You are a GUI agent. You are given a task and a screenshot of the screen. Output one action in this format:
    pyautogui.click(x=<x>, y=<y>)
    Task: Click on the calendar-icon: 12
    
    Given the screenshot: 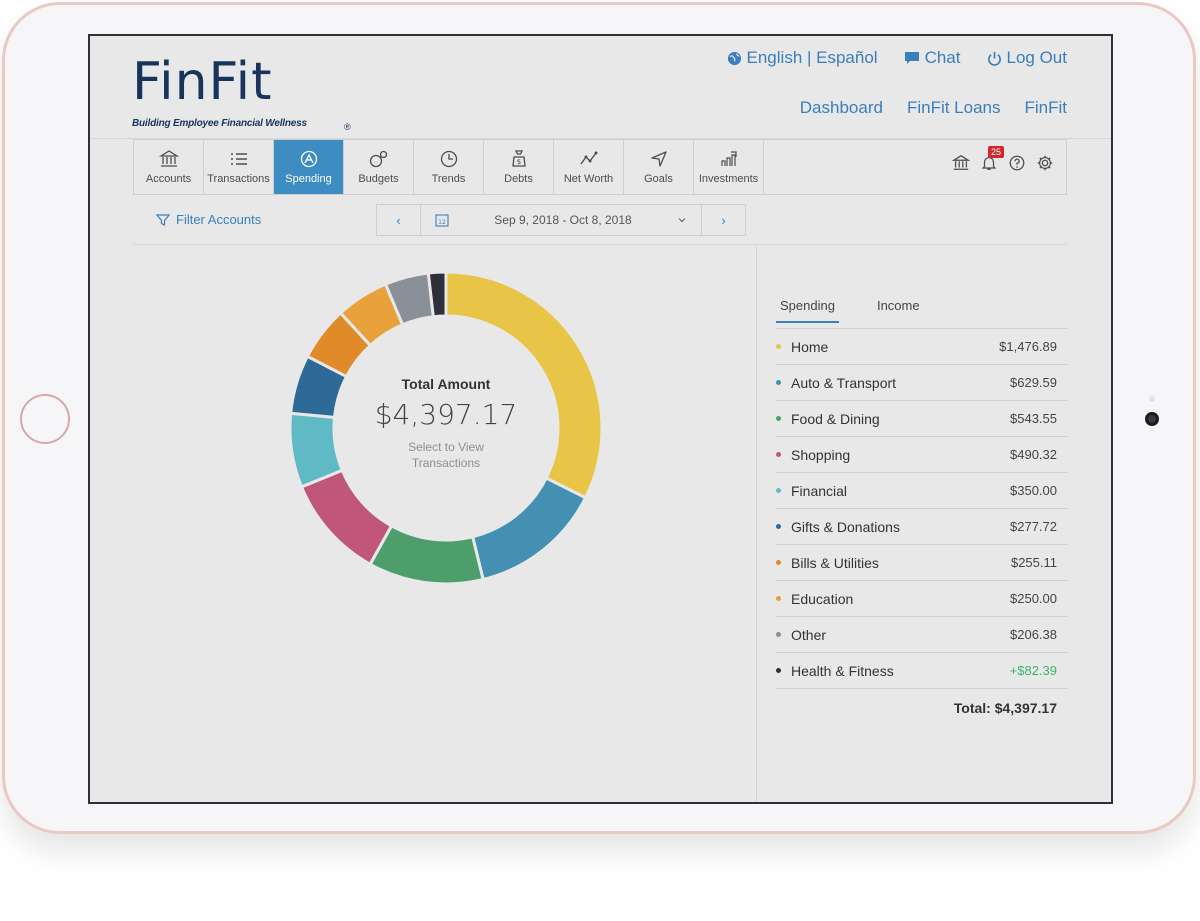 What is the action you would take?
    pyautogui.click(x=442, y=220)
    